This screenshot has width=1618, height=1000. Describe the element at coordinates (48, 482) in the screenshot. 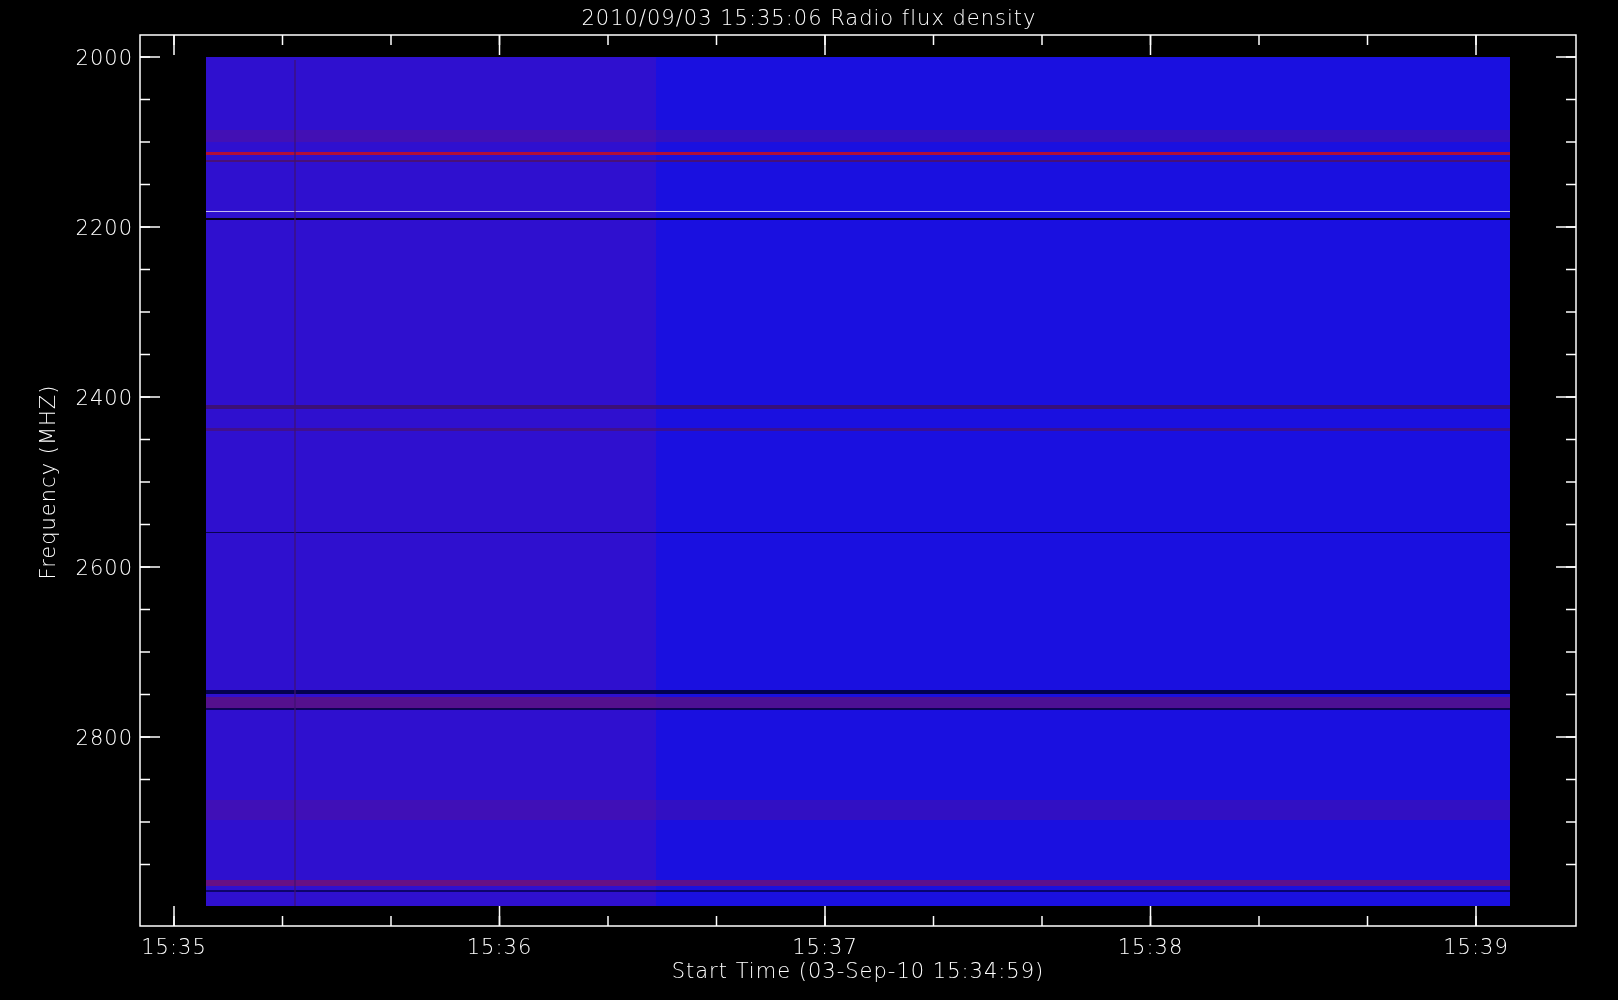

I see `y-axis-label: Frequency (MHZ)` at that location.